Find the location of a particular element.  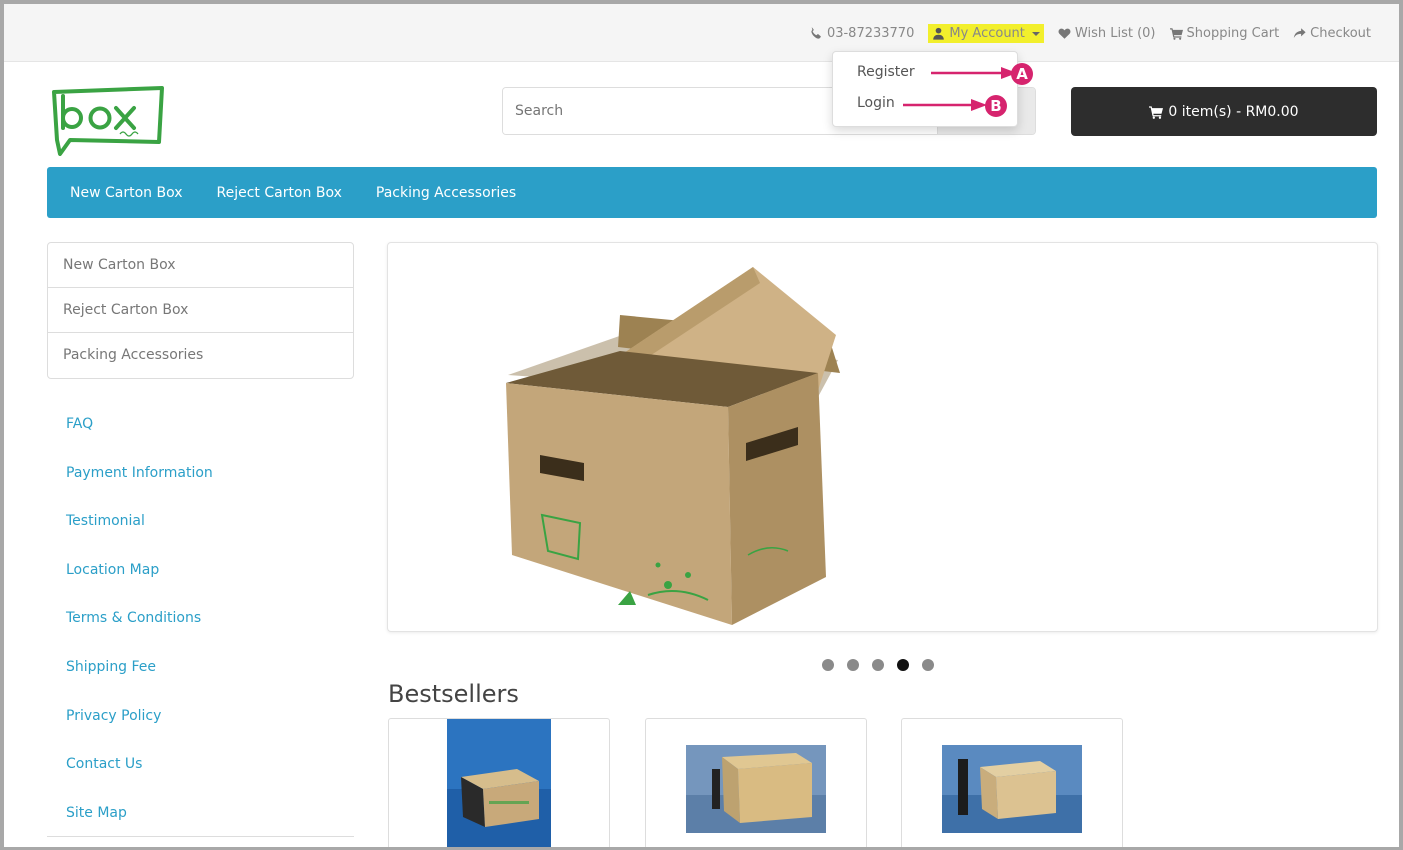

category-item-reject-carton-box: Reject Carton Box is located at coordinates (200, 310).